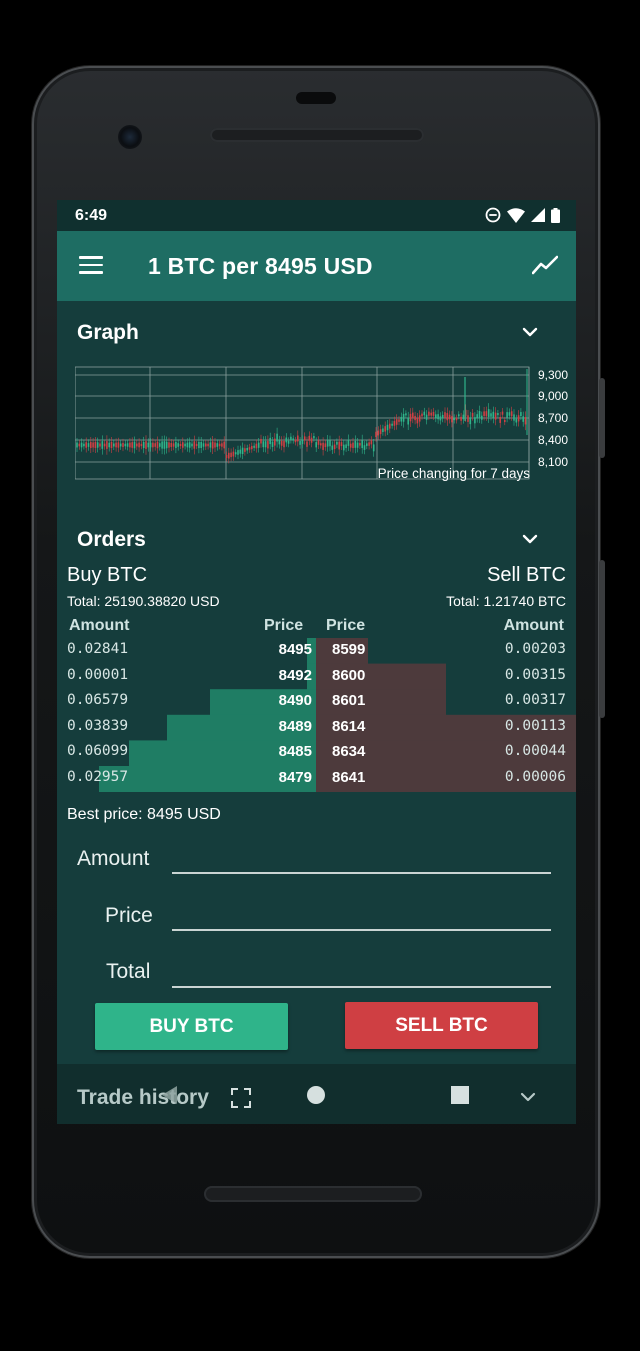 Image resolution: width=640 pixels, height=1351 pixels. Describe the element at coordinates (99, 625) in the screenshot. I see `header-amount-left: Amount` at that location.